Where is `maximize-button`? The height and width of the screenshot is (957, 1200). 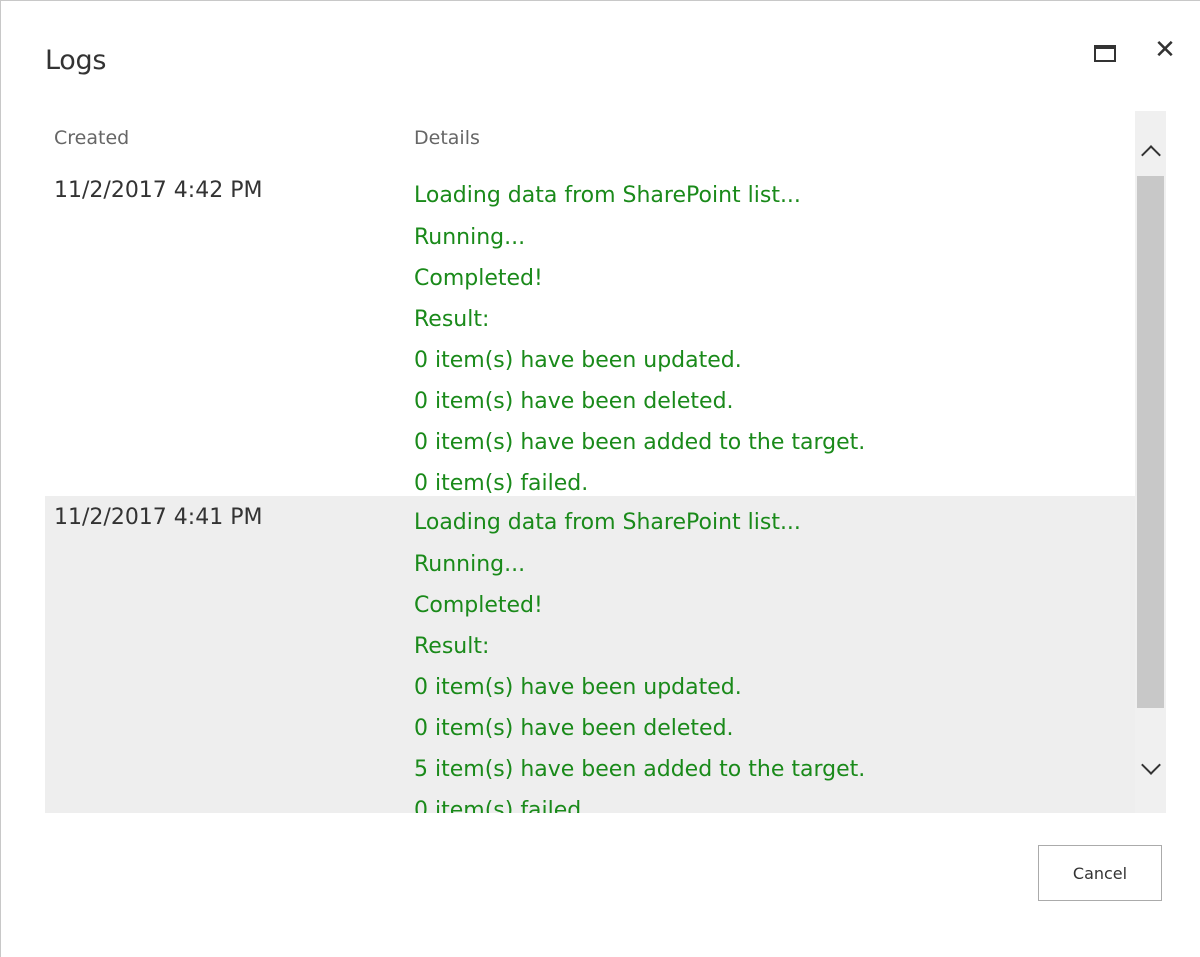 maximize-button is located at coordinates (1105, 53).